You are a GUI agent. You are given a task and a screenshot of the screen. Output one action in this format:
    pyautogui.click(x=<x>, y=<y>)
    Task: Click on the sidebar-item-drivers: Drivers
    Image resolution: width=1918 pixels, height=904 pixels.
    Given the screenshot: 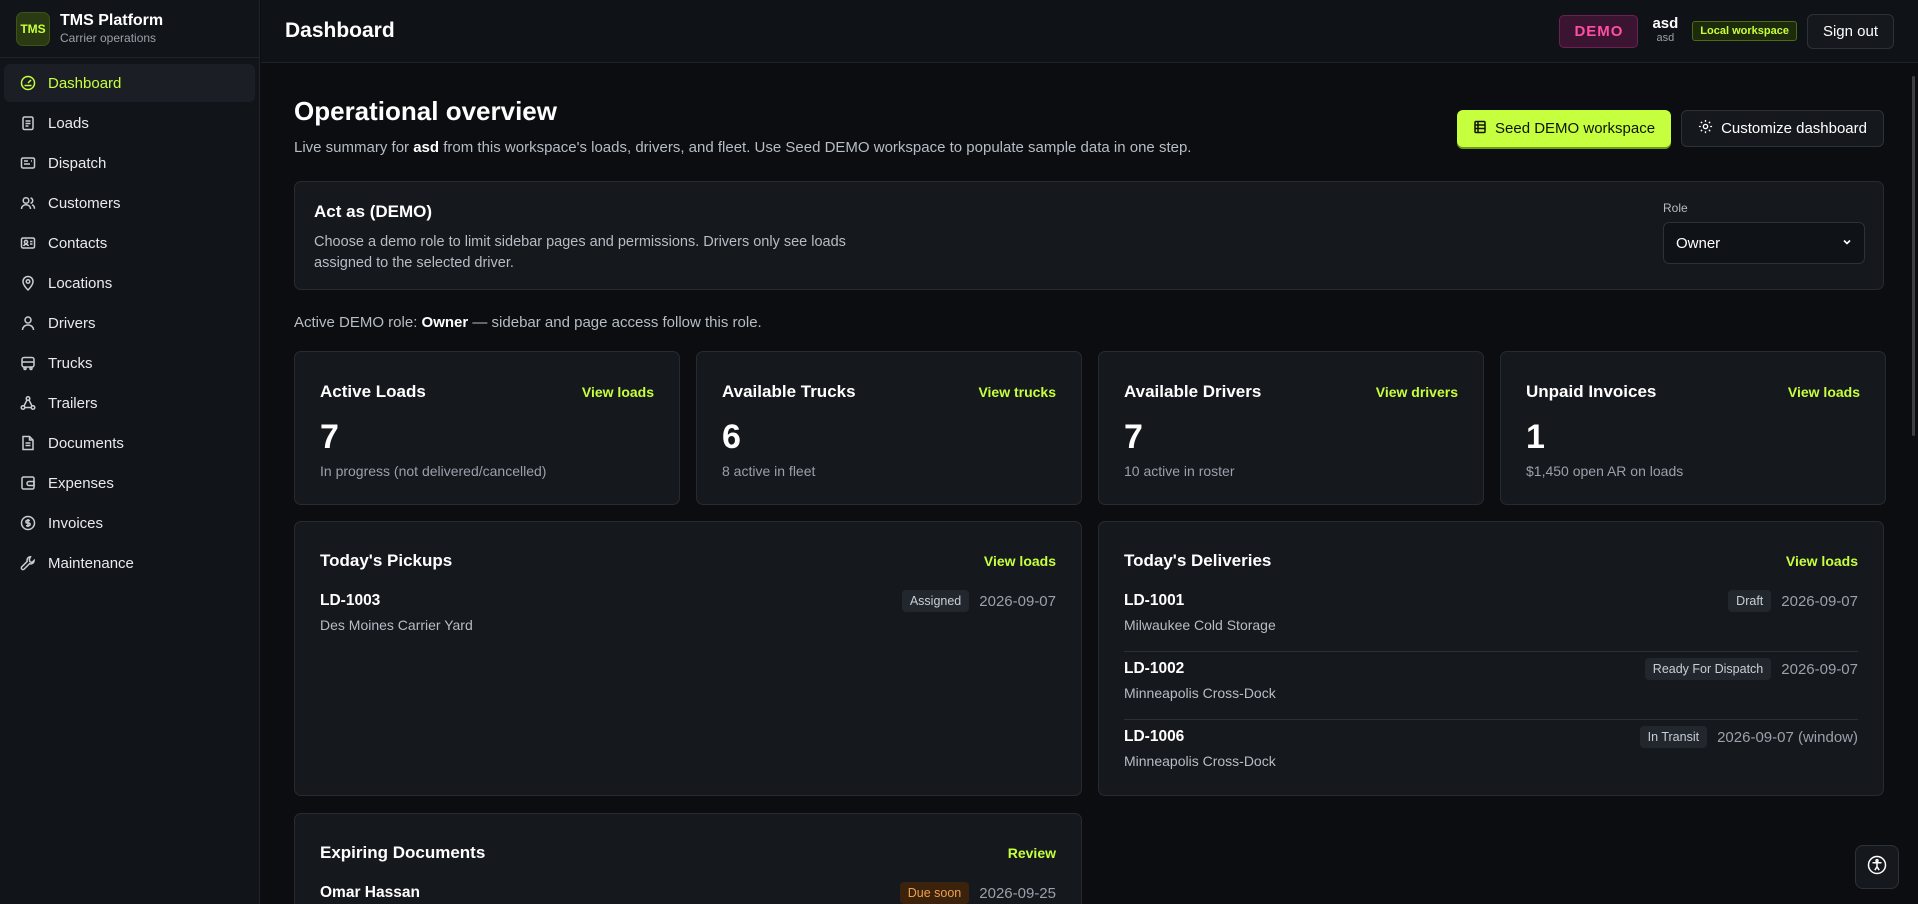 What is the action you would take?
    pyautogui.click(x=129, y=323)
    